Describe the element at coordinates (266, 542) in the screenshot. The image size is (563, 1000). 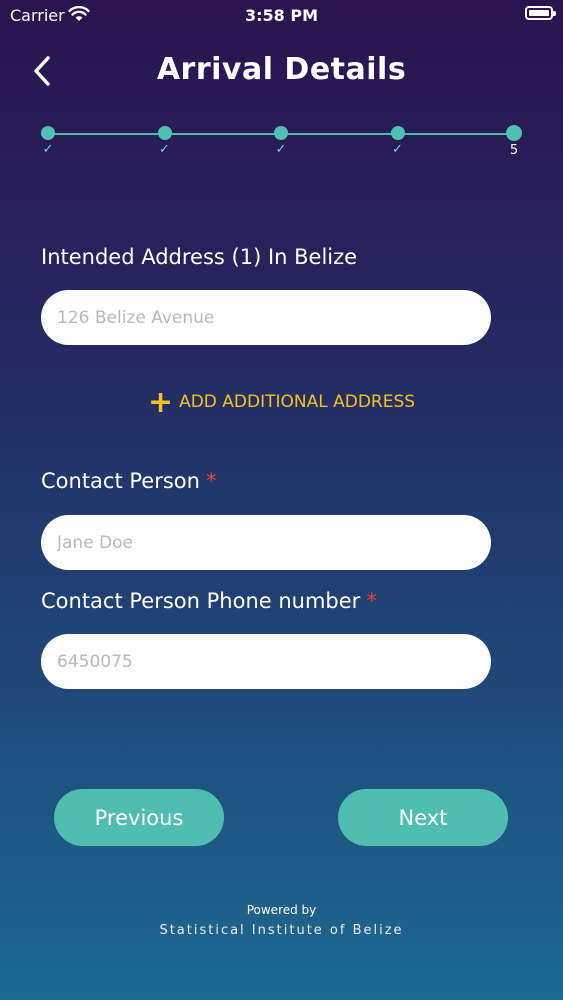
I see `contact-person-input` at that location.